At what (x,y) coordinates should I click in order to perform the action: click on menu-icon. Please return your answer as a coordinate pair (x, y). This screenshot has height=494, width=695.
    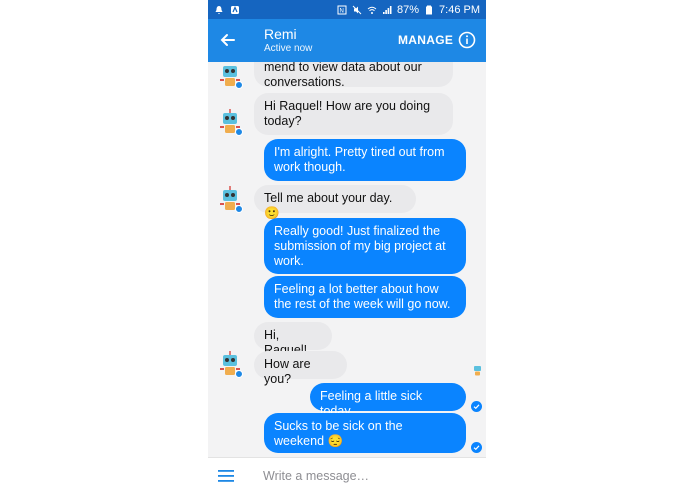
    Looking at the image, I should click on (226, 476).